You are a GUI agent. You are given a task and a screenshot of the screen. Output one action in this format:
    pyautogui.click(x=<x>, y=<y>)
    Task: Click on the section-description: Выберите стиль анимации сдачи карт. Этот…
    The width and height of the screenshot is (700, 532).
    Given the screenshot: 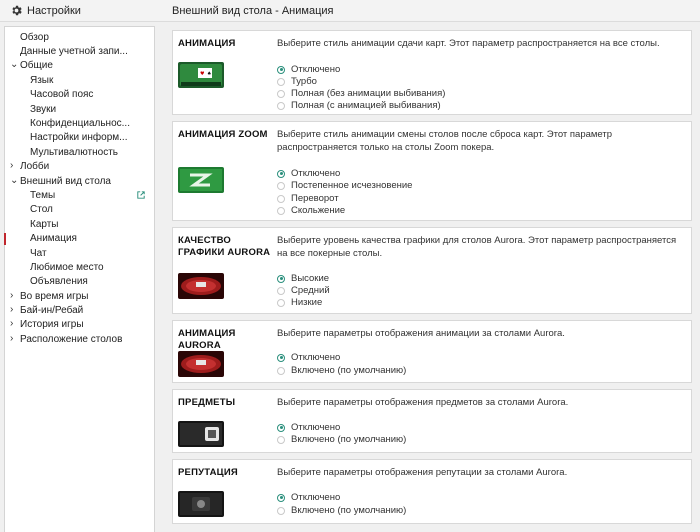 What is the action you would take?
    pyautogui.click(x=468, y=43)
    